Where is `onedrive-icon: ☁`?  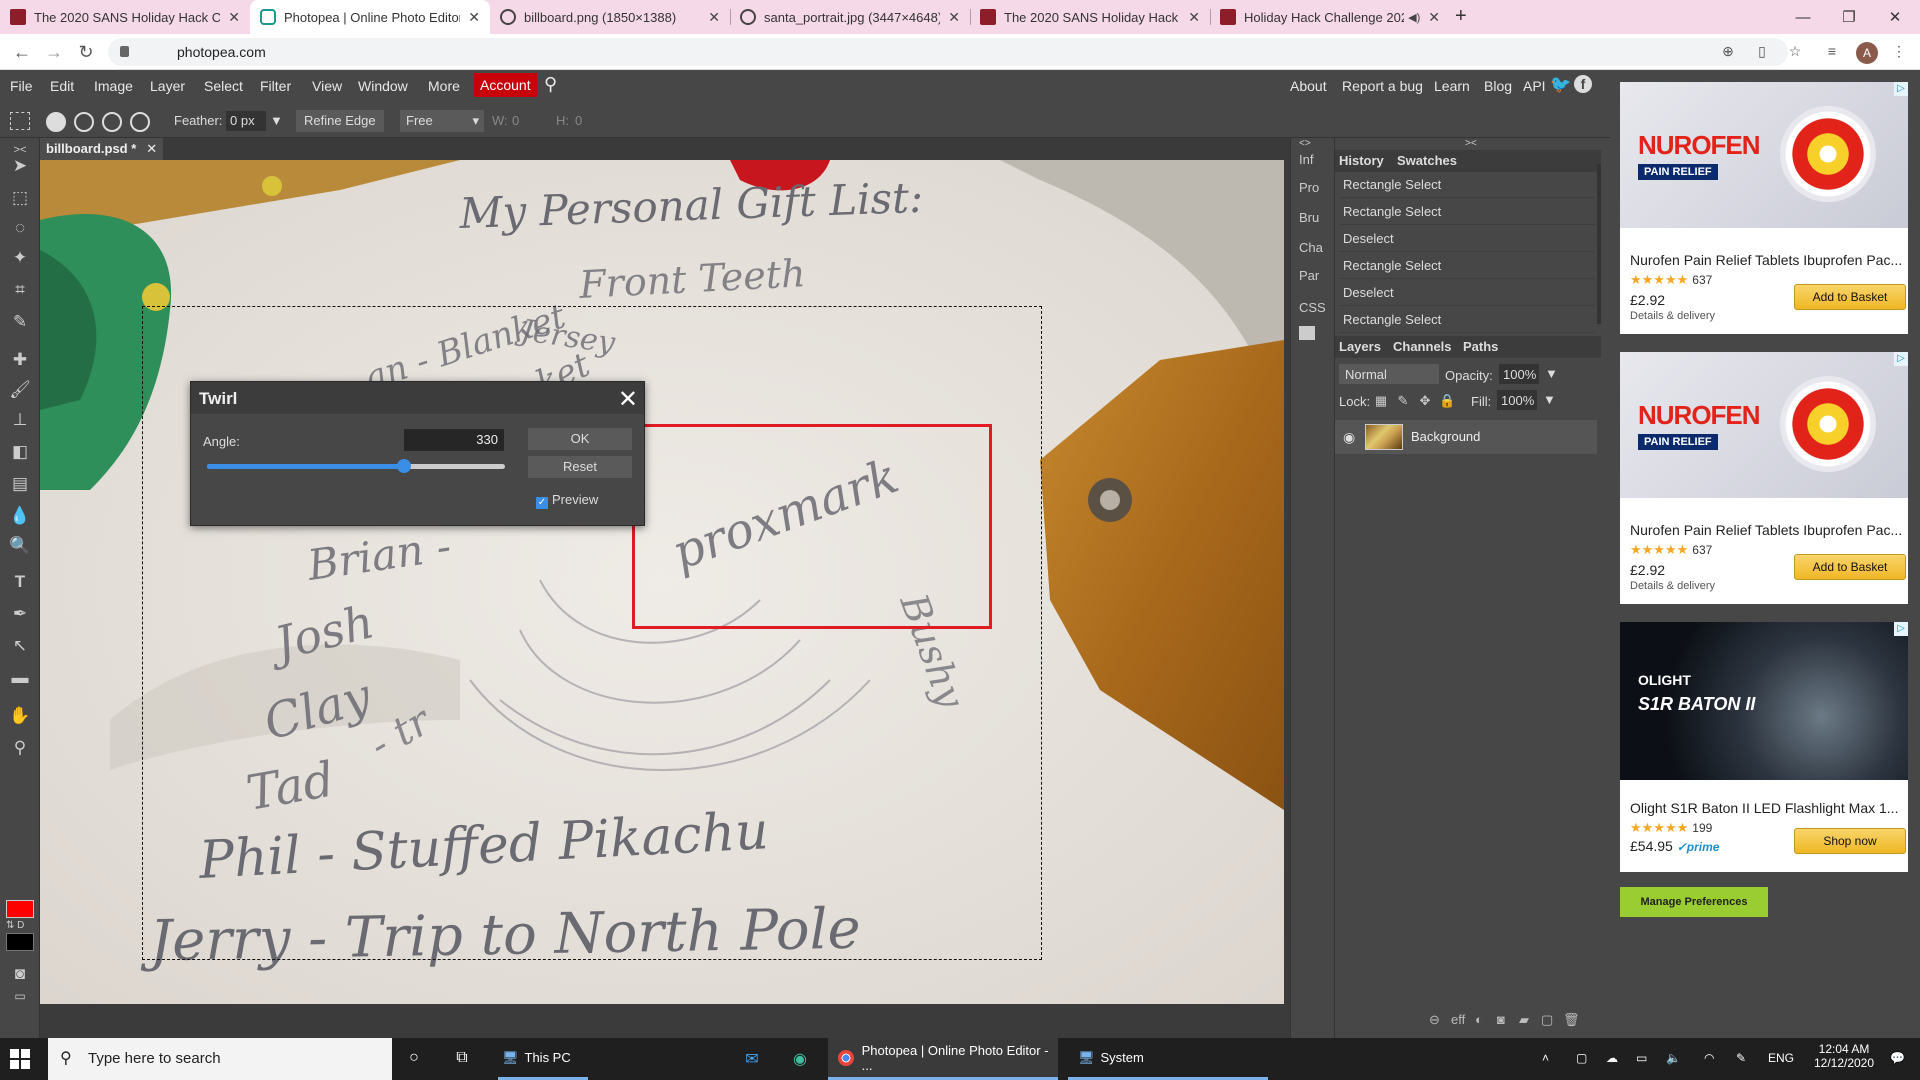
onedrive-icon: ☁ is located at coordinates (1612, 1058).